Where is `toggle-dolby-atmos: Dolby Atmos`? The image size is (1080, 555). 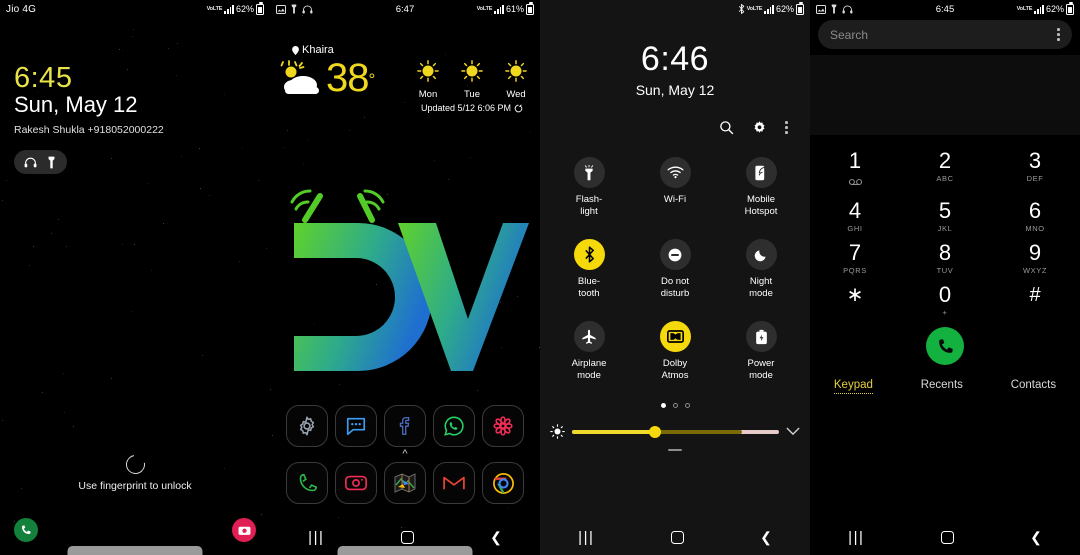 toggle-dolby-atmos: Dolby Atmos is located at coordinates (675, 351).